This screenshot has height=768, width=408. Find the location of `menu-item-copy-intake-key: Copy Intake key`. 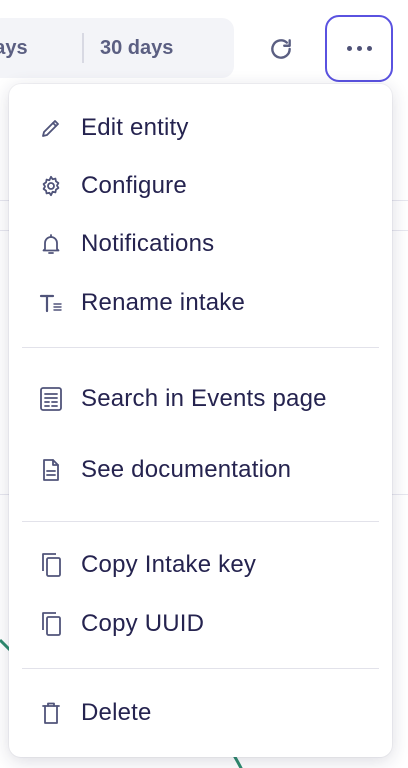

menu-item-copy-intake-key: Copy Intake key is located at coordinates (200, 565).